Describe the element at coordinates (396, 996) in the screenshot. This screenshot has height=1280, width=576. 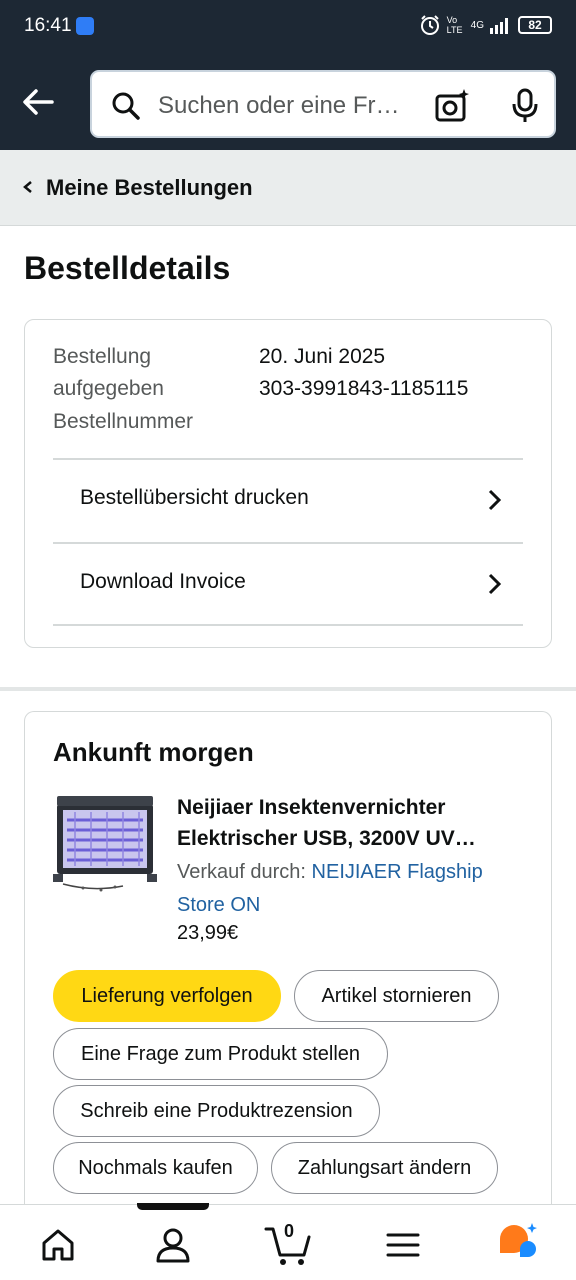
I see `cancel-item-button: Artikel stornieren` at that location.